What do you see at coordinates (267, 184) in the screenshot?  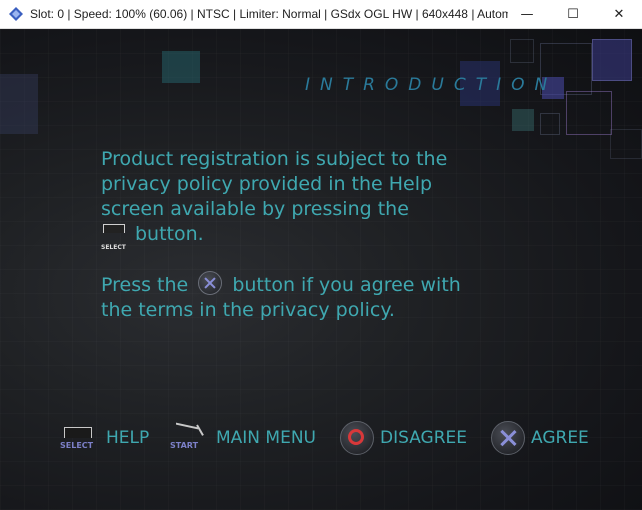 I see `notice-line: privacy policy provided in the Help` at bounding box center [267, 184].